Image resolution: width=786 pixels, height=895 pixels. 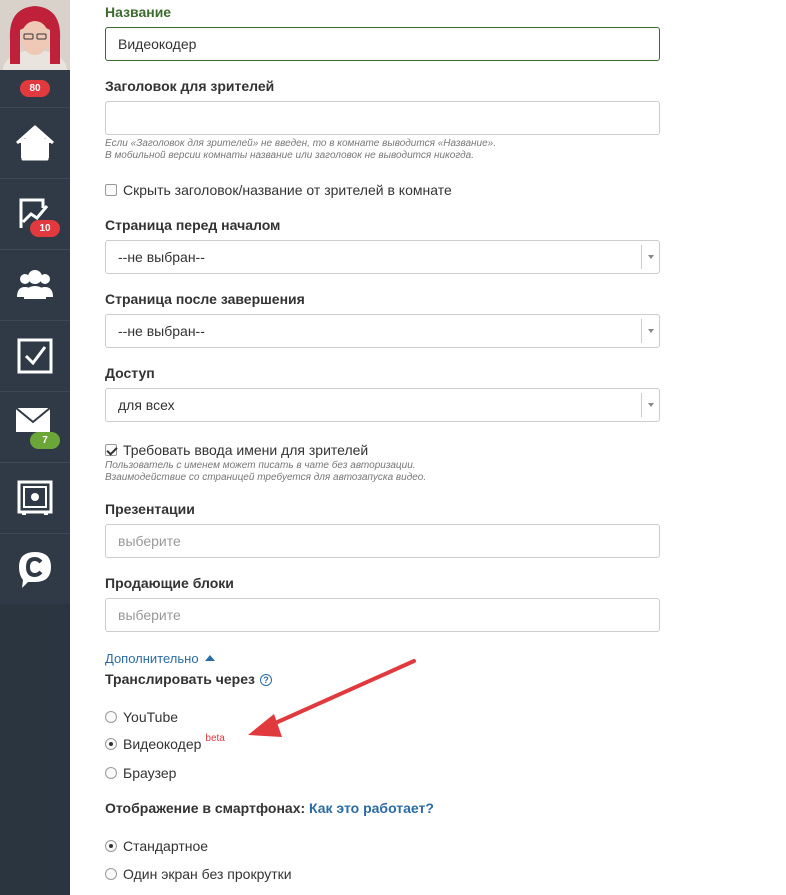 I want to click on how-it-works-link: Как это работает?, so click(x=371, y=808).